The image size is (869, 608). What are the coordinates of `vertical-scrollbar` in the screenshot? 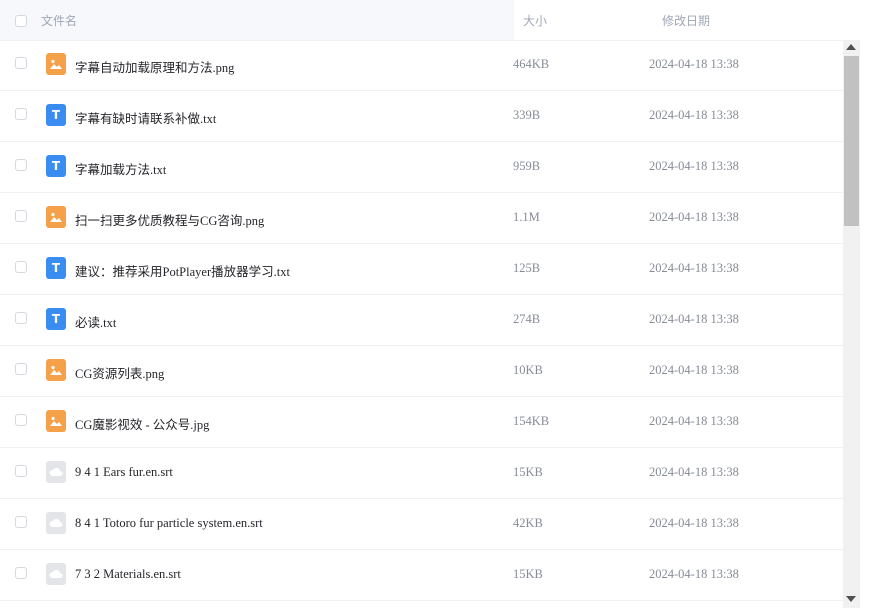 It's located at (851, 324).